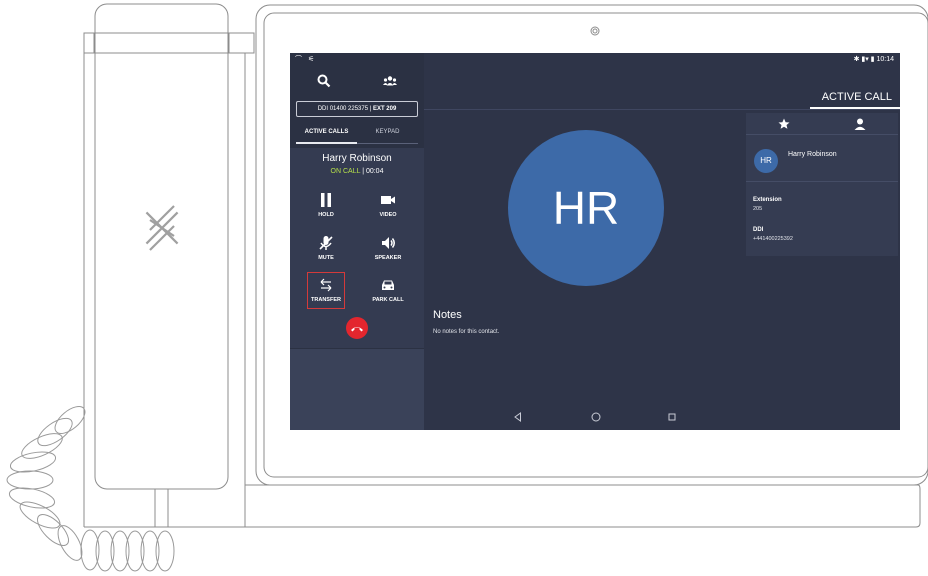 The image size is (928, 576). Describe the element at coordinates (326, 215) in the screenshot. I see `hold-label: HOLD` at that location.